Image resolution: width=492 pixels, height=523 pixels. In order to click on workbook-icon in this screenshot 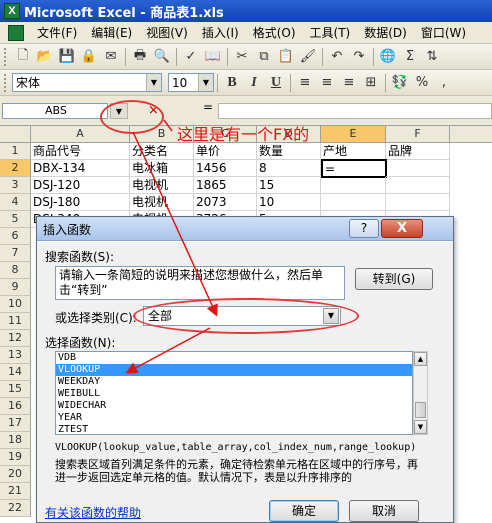, I will do `click(16, 32)`.